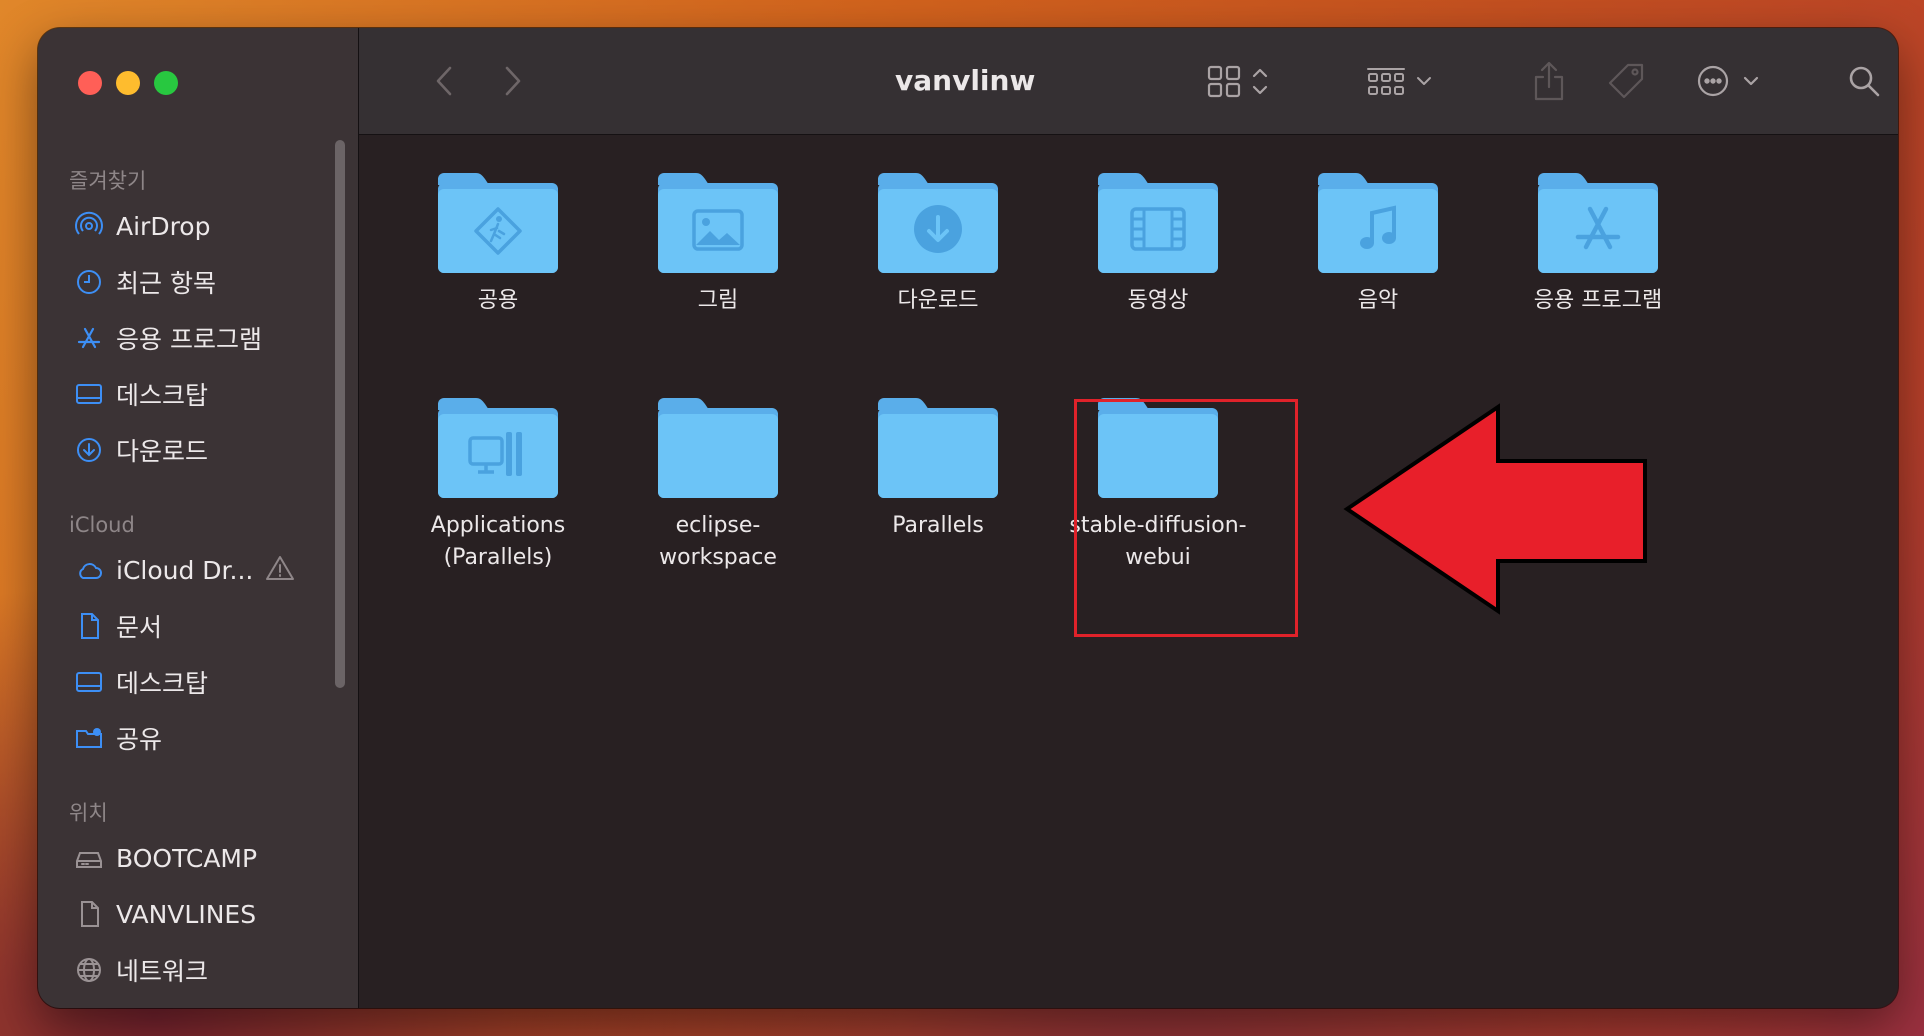 Image resolution: width=1924 pixels, height=1036 pixels. I want to click on view-mode-button, so click(1240, 81).